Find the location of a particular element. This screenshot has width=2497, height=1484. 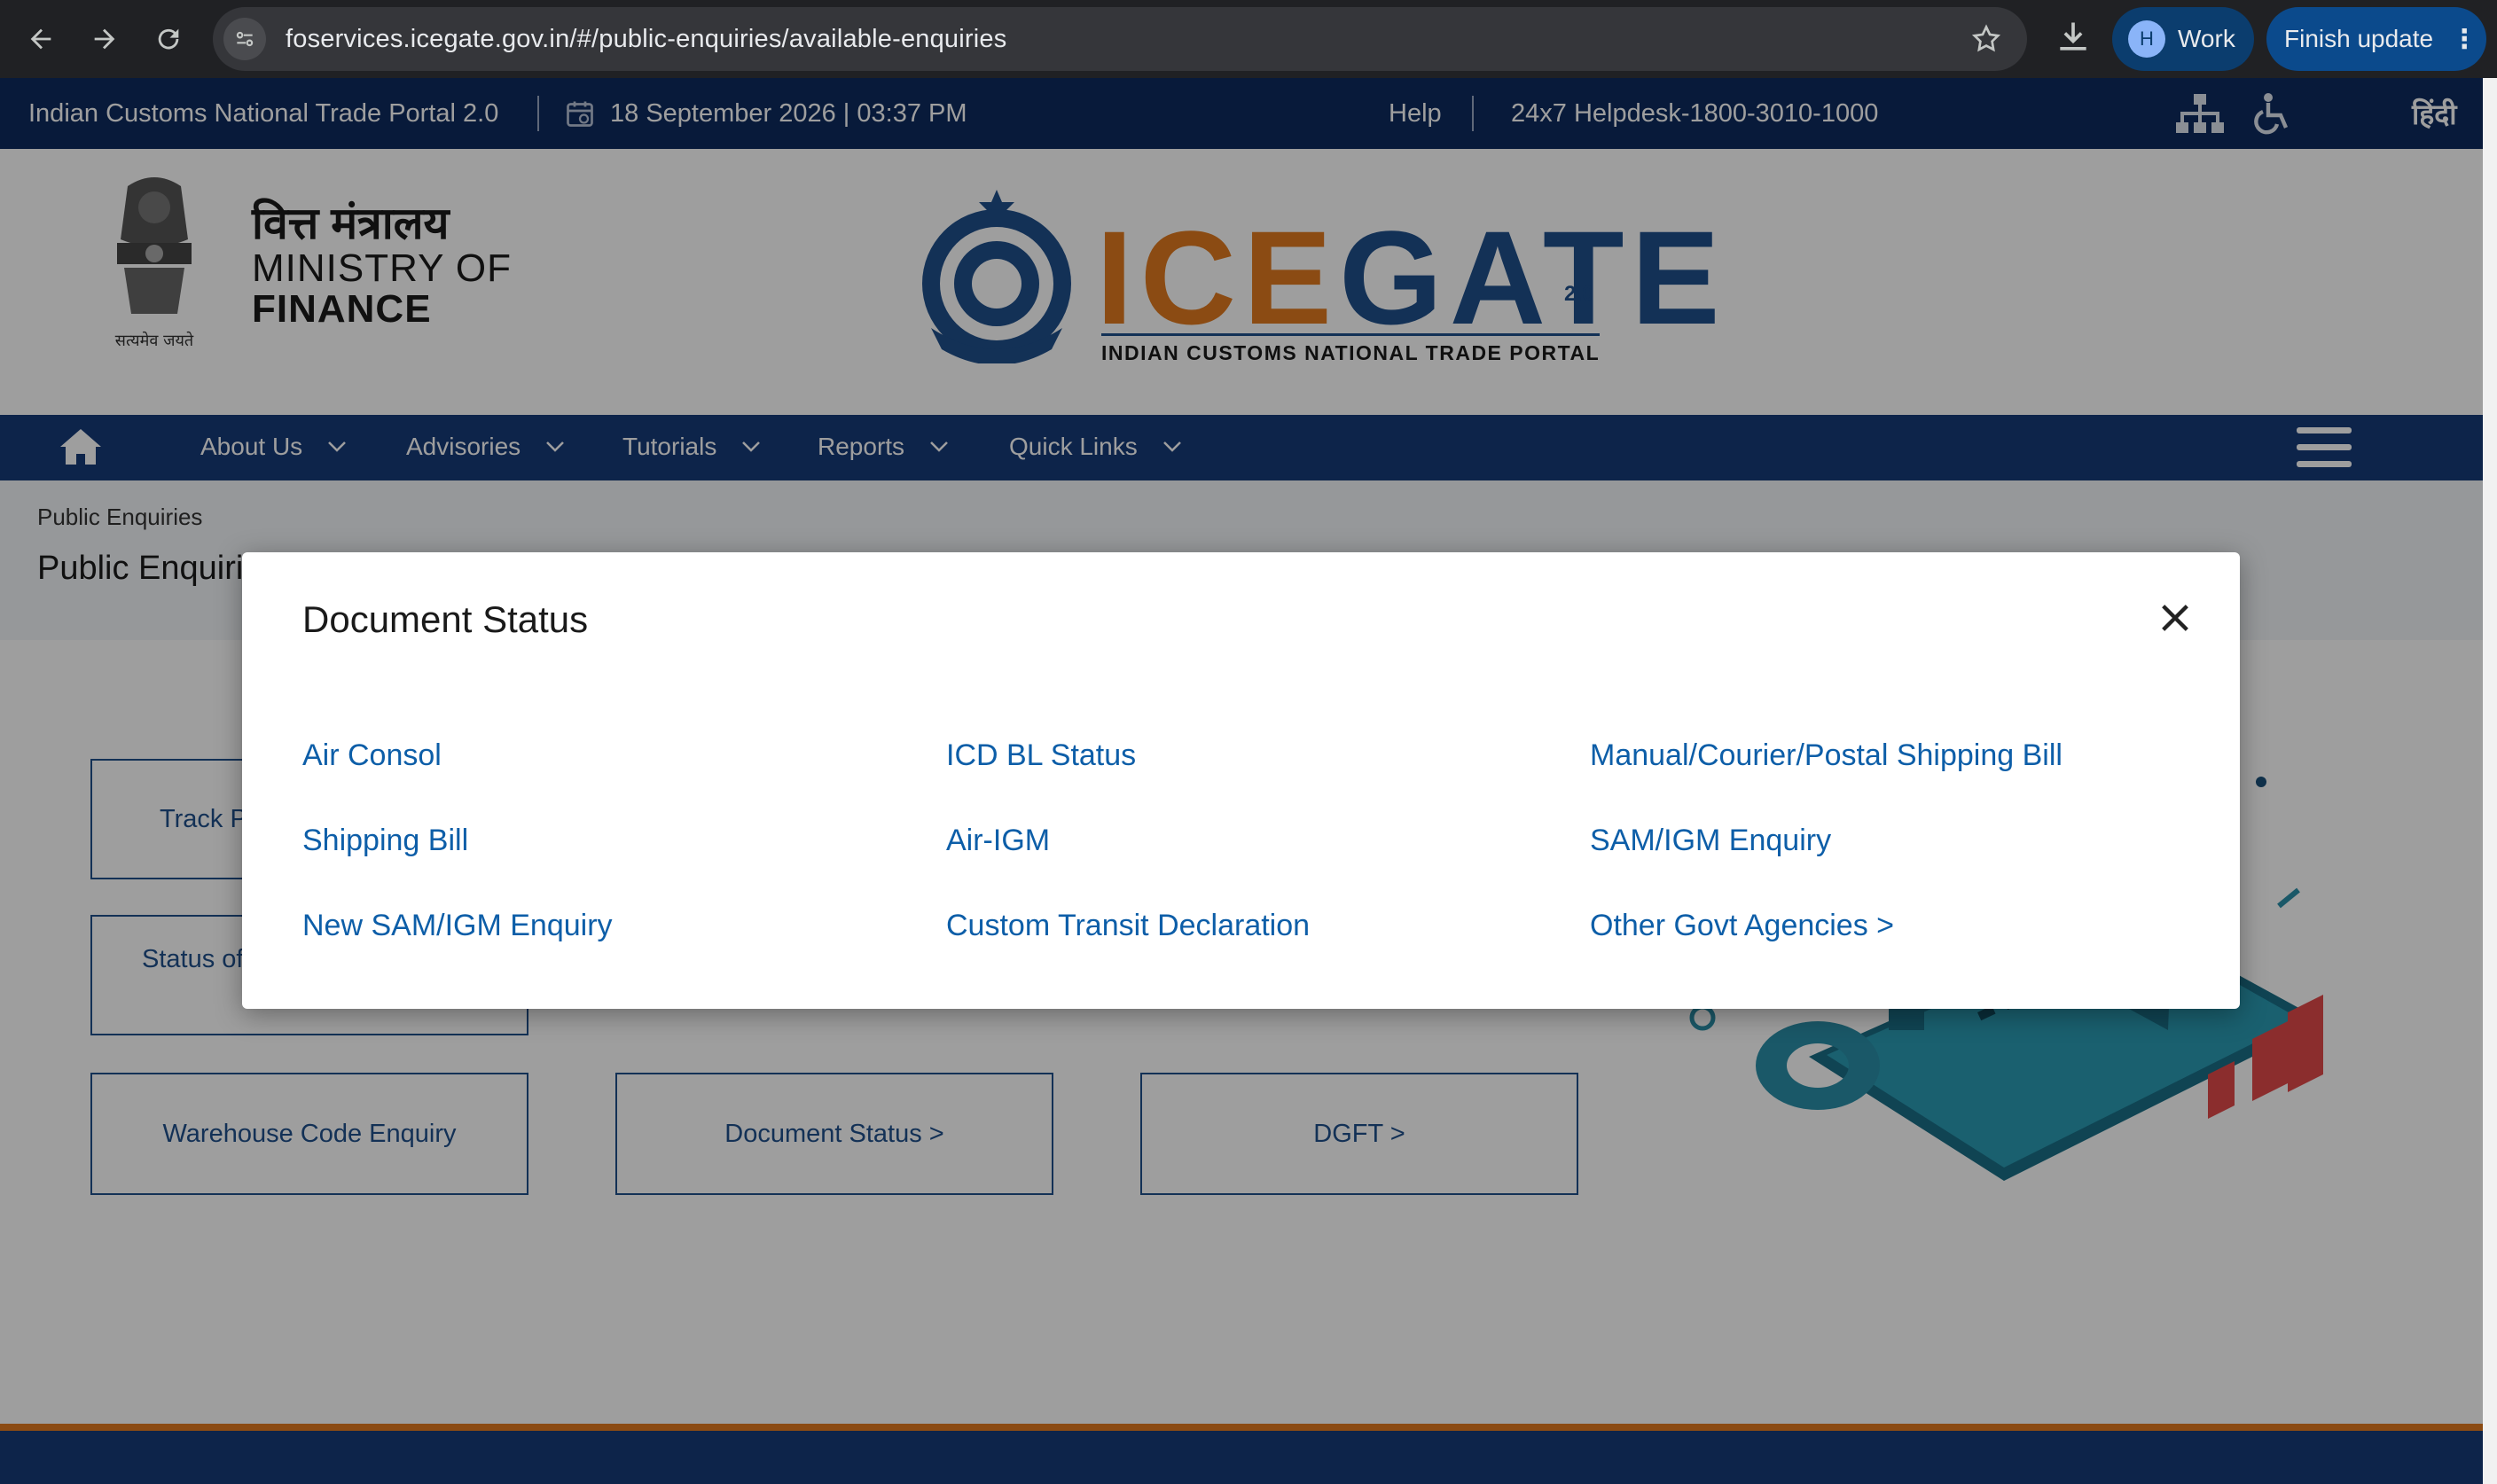

avatar: H is located at coordinates (2146, 39).